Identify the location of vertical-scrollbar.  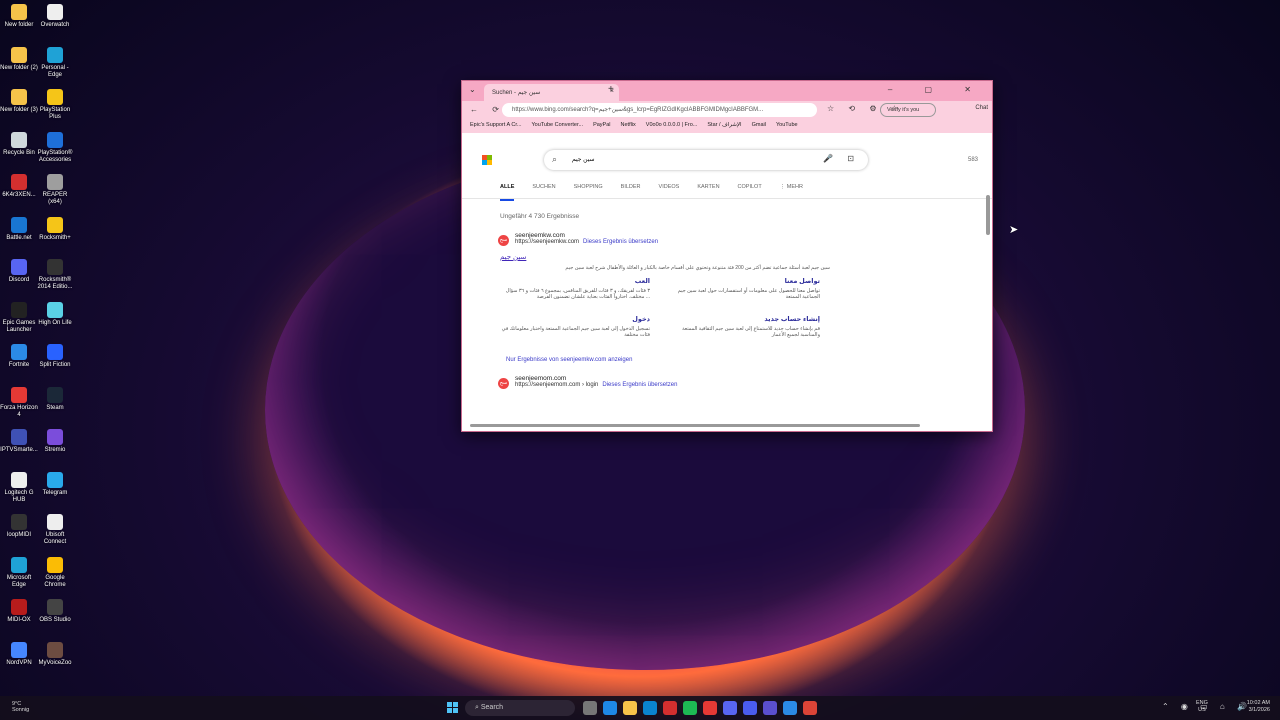
(988, 215).